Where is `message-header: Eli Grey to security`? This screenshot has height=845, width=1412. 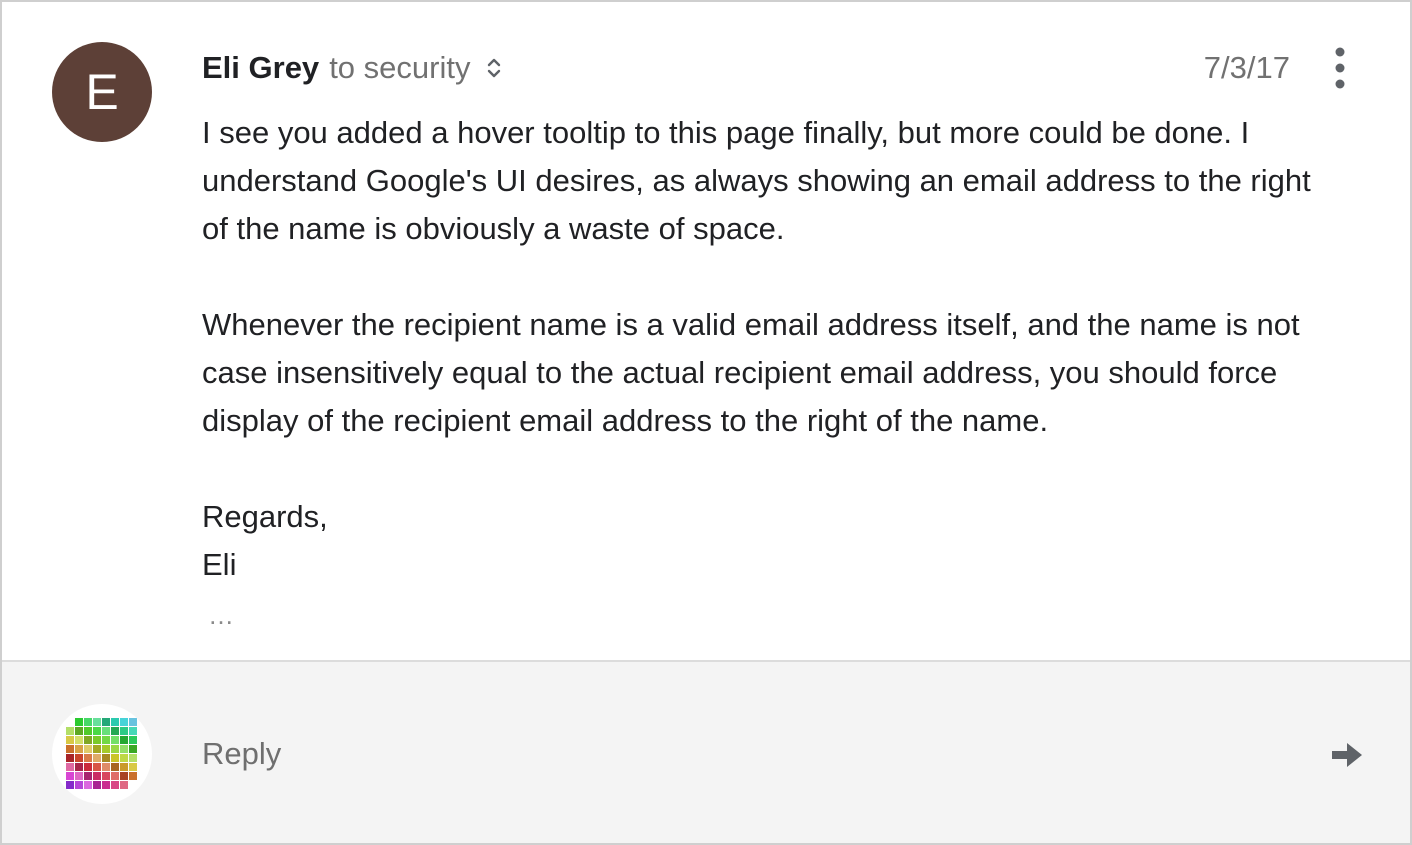 message-header: Eli Grey to security is located at coordinates (352, 68).